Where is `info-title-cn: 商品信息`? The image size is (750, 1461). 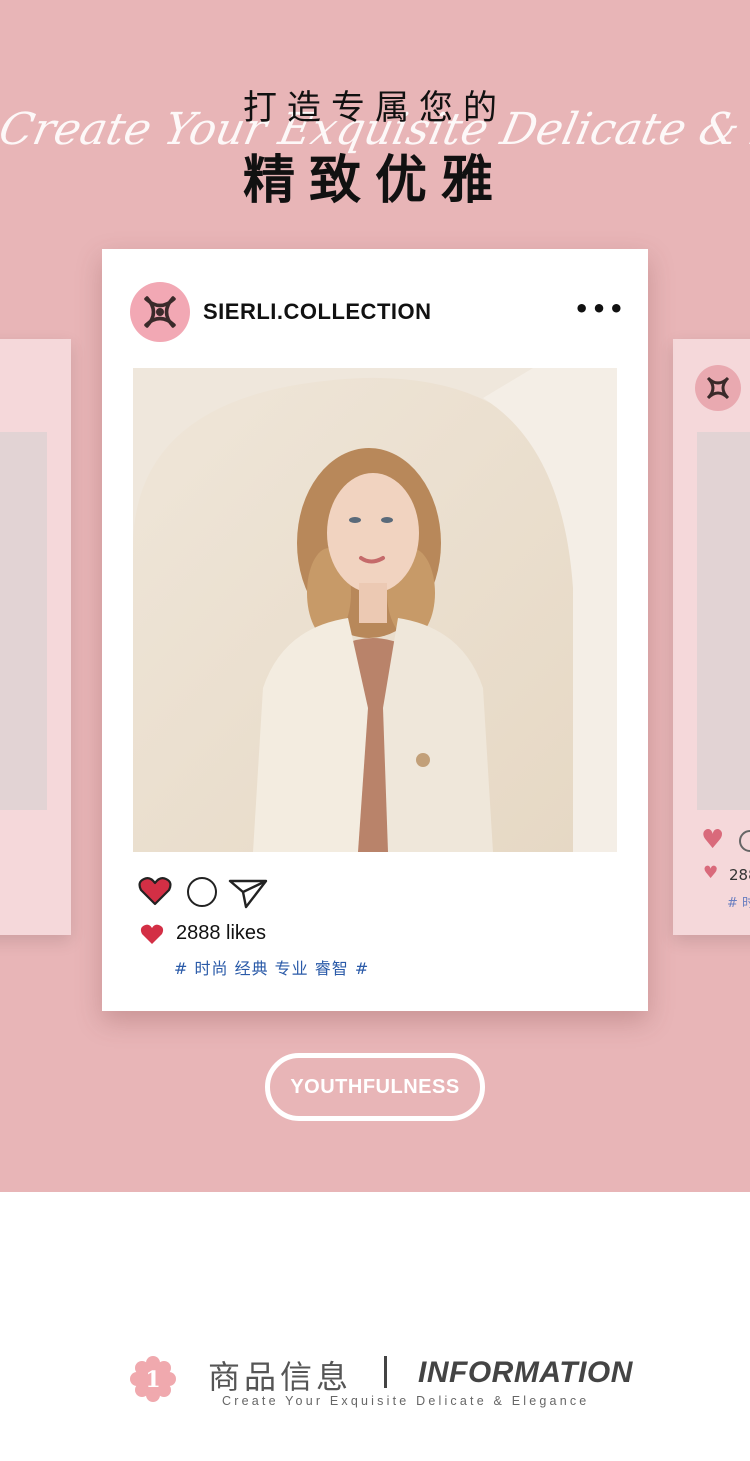
info-title-cn: 商品信息 is located at coordinates (280, 1377).